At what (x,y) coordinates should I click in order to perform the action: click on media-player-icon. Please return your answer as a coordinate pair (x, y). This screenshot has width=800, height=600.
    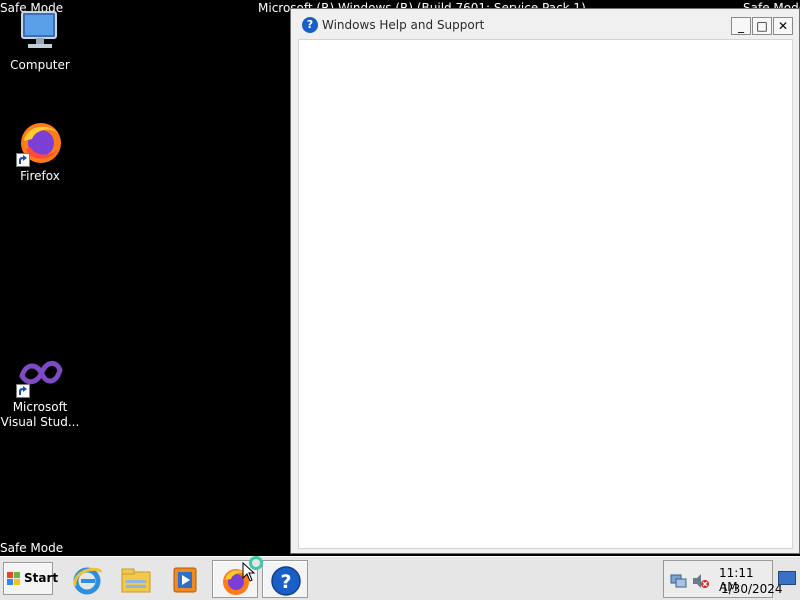
    Looking at the image, I should click on (185, 580).